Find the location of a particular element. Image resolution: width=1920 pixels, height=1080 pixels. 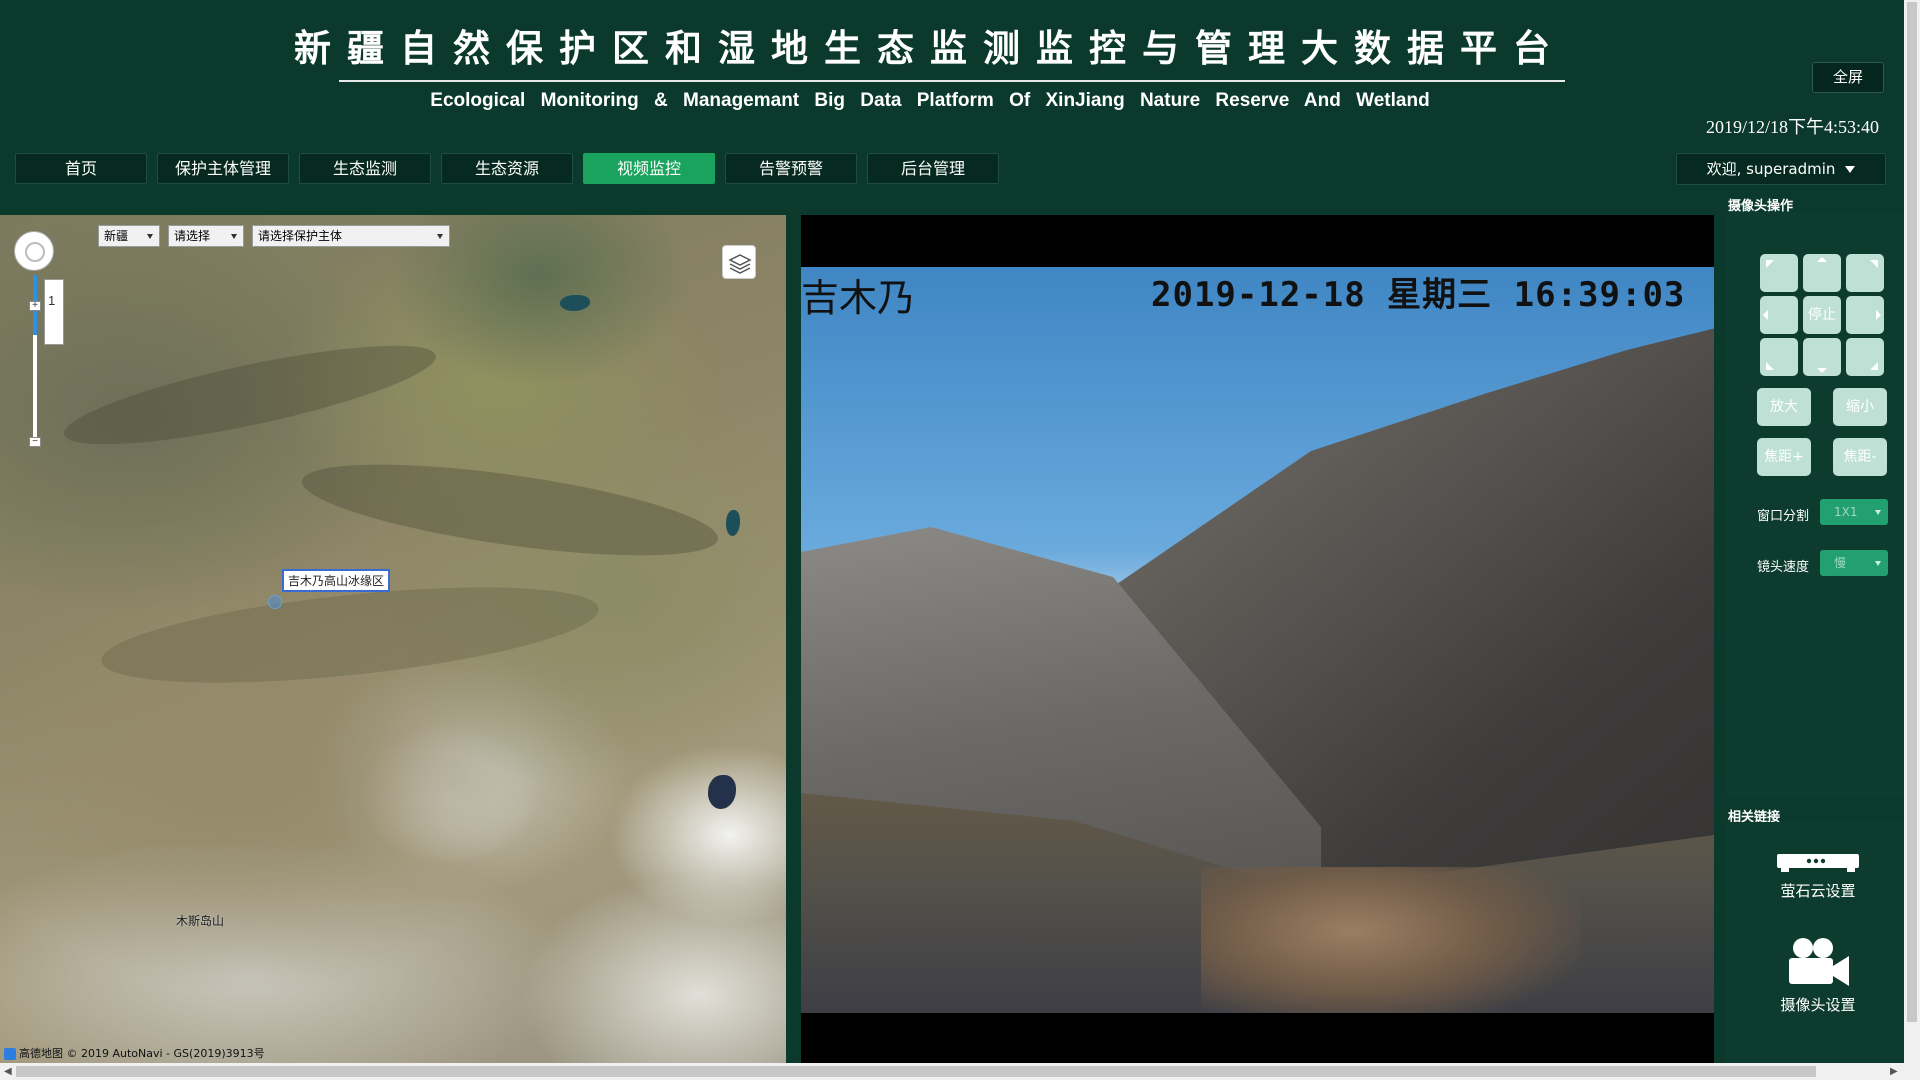

camera-settings-link: 摄像头设置 is located at coordinates (1818, 975).